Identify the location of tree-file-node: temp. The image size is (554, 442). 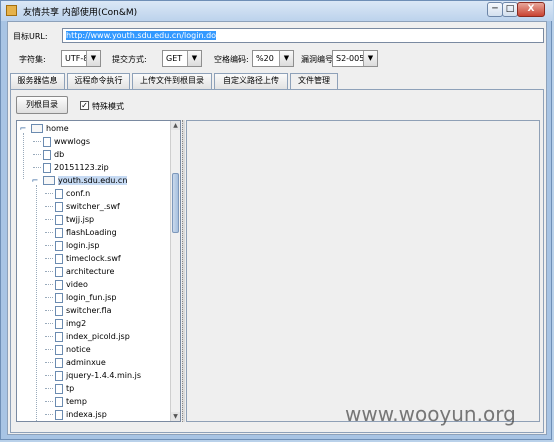
(71, 401).